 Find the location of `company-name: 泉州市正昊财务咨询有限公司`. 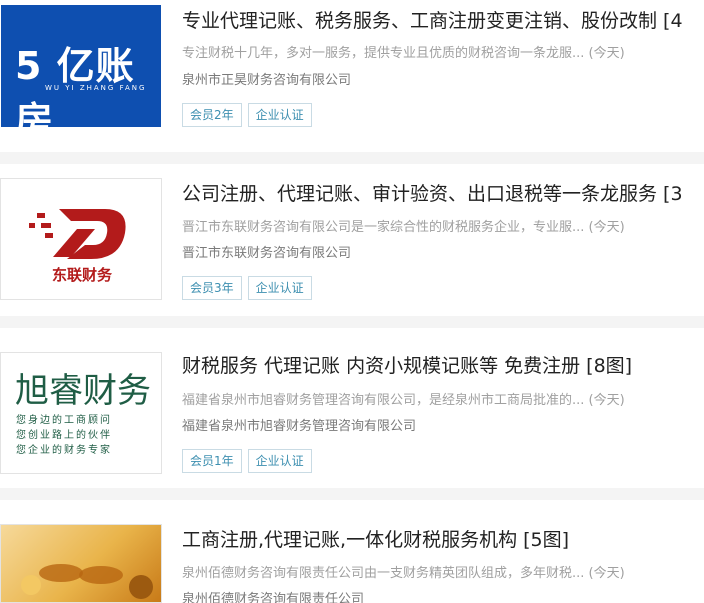

company-name: 泉州市正昊财务咨询有限公司 is located at coordinates (266, 81).